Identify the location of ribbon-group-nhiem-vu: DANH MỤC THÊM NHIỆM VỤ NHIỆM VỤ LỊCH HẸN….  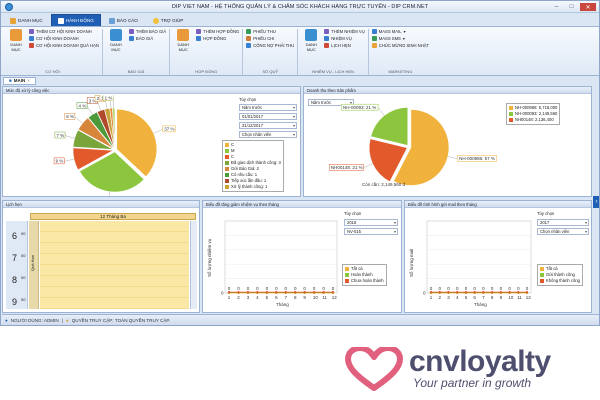
(333, 52).